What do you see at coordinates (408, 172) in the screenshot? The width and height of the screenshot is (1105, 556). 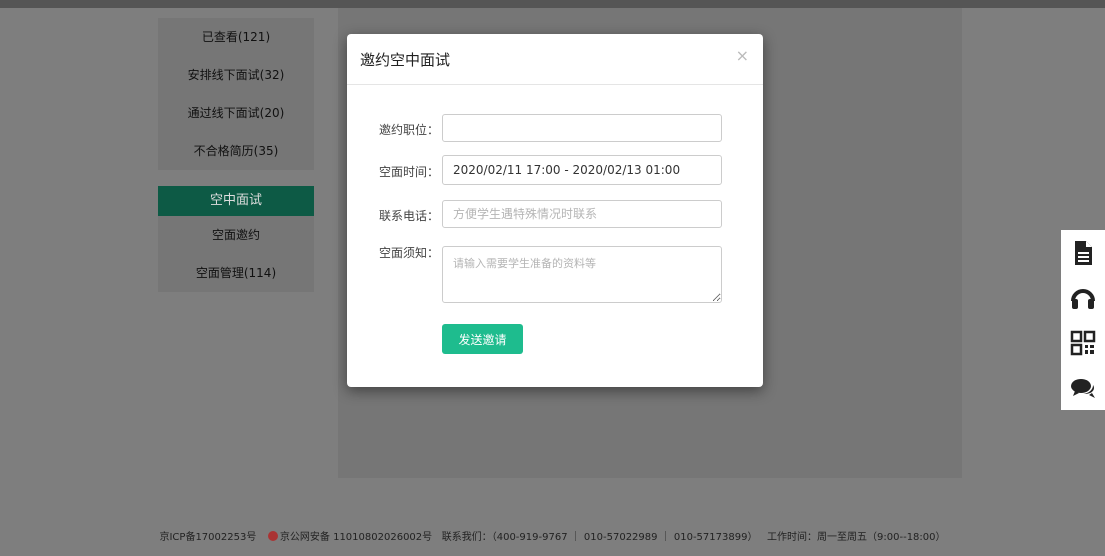 I see `time-label: 空面时间：` at bounding box center [408, 172].